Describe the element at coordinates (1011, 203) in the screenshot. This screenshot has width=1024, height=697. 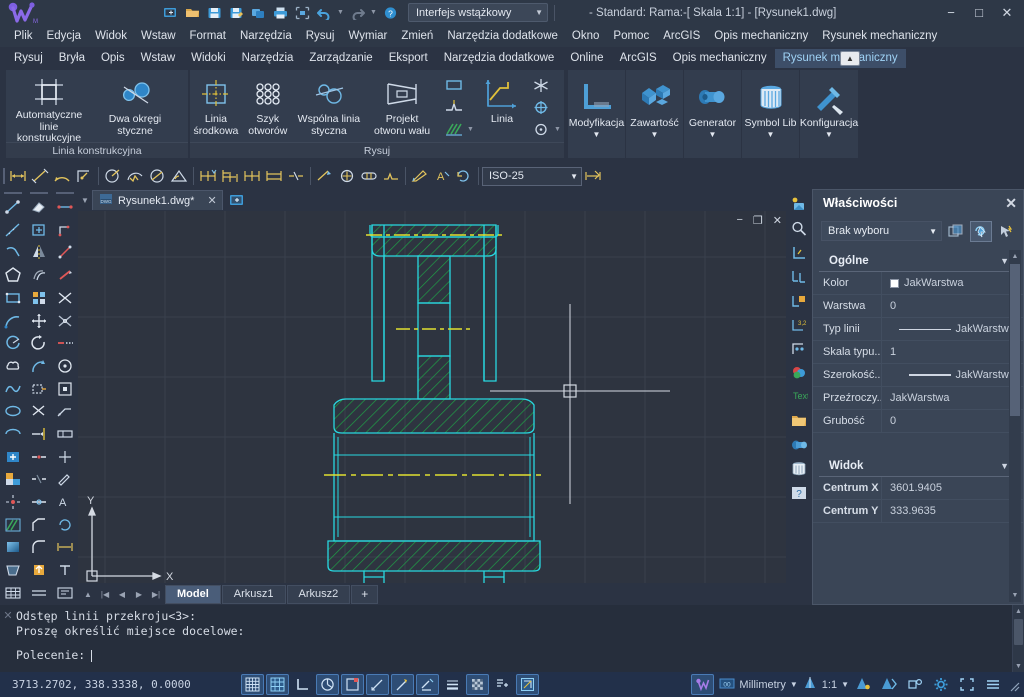
I see `properties-close-icon: ✕` at that location.